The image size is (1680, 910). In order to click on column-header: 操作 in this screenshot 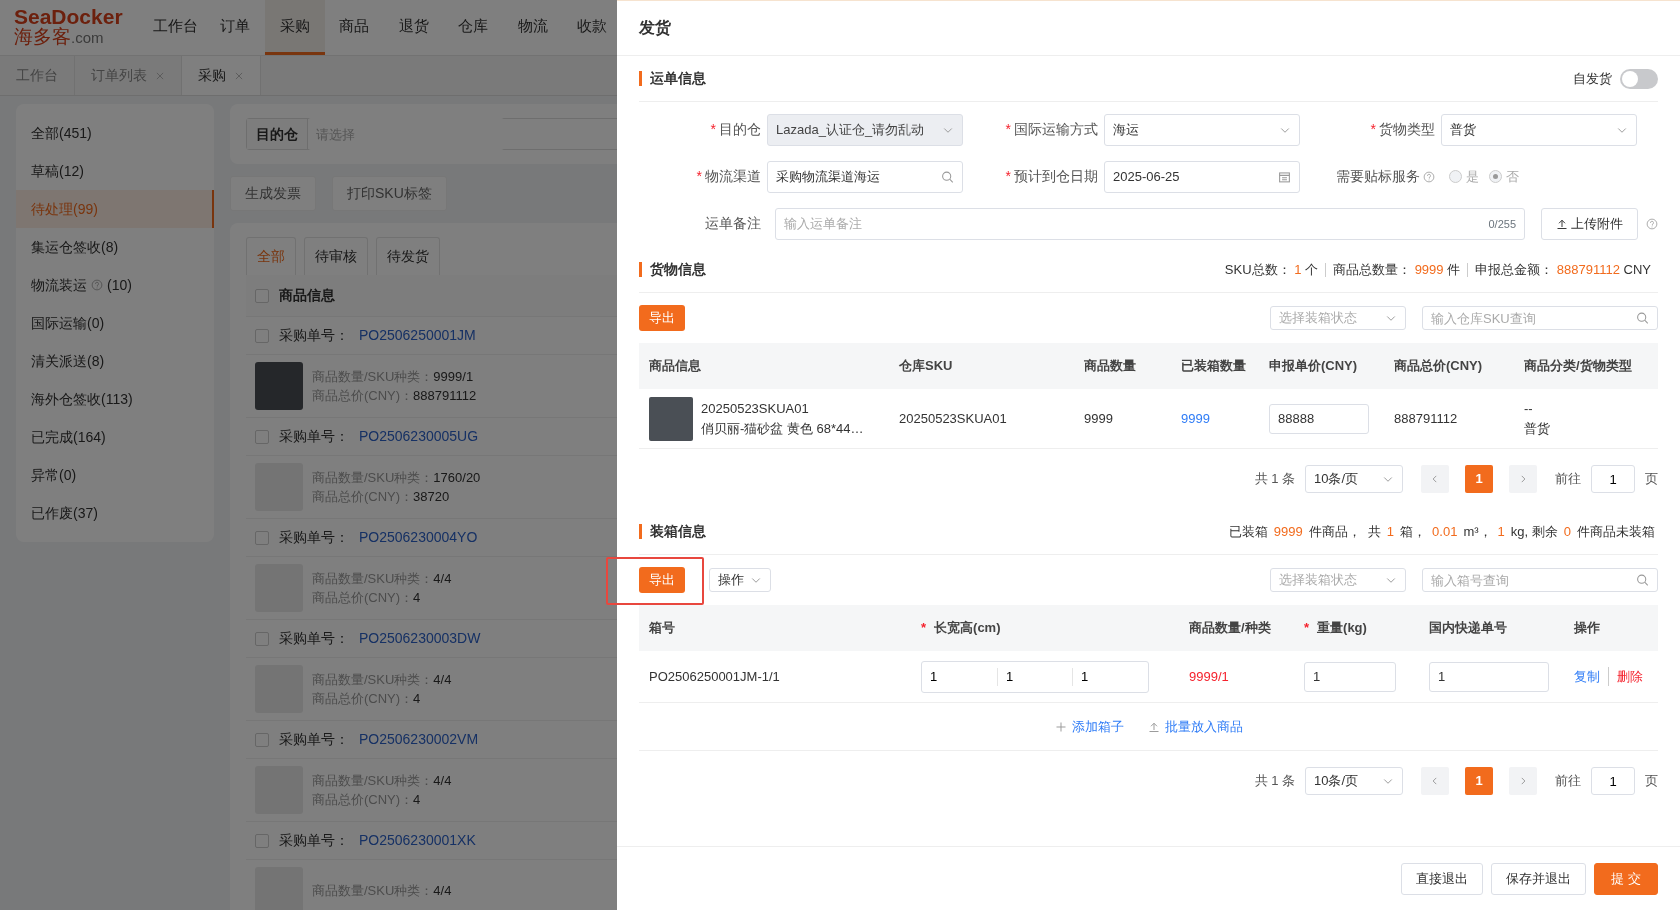, I will do `click(1587, 628)`.